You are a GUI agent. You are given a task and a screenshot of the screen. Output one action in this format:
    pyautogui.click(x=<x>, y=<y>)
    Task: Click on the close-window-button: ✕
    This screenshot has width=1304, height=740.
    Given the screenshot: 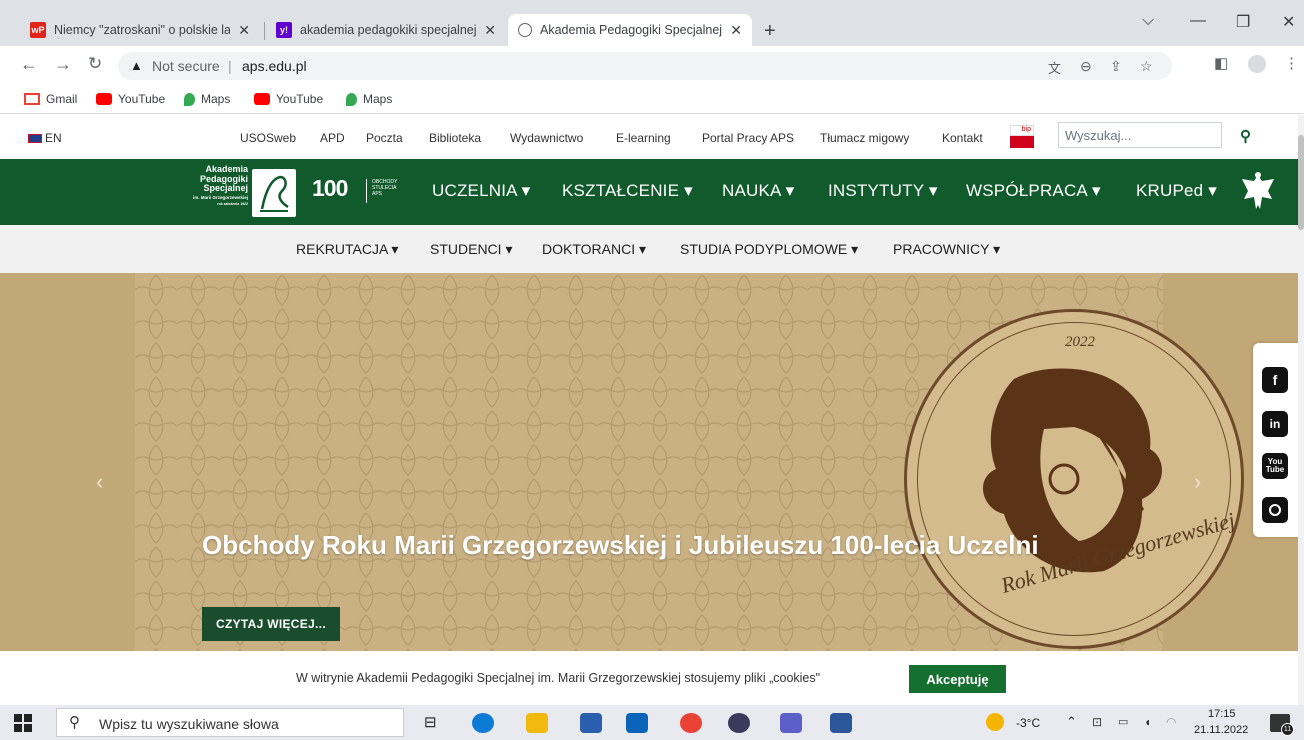 What is the action you would take?
    pyautogui.click(x=1288, y=22)
    